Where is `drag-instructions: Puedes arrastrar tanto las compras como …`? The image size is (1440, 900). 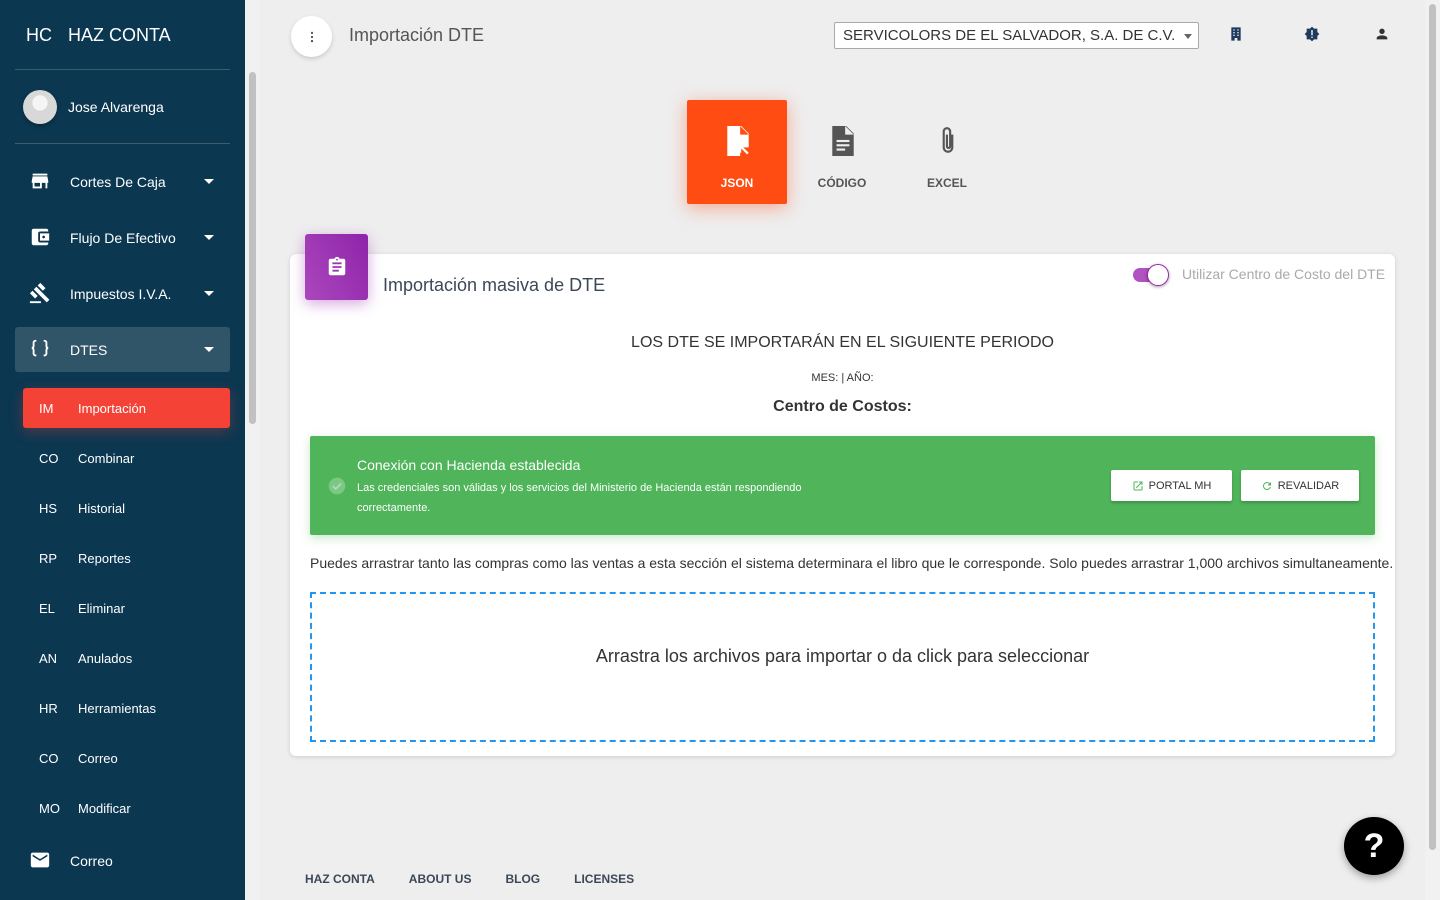
drag-instructions: Puedes arrastrar tanto las compras como … is located at coordinates (852, 563).